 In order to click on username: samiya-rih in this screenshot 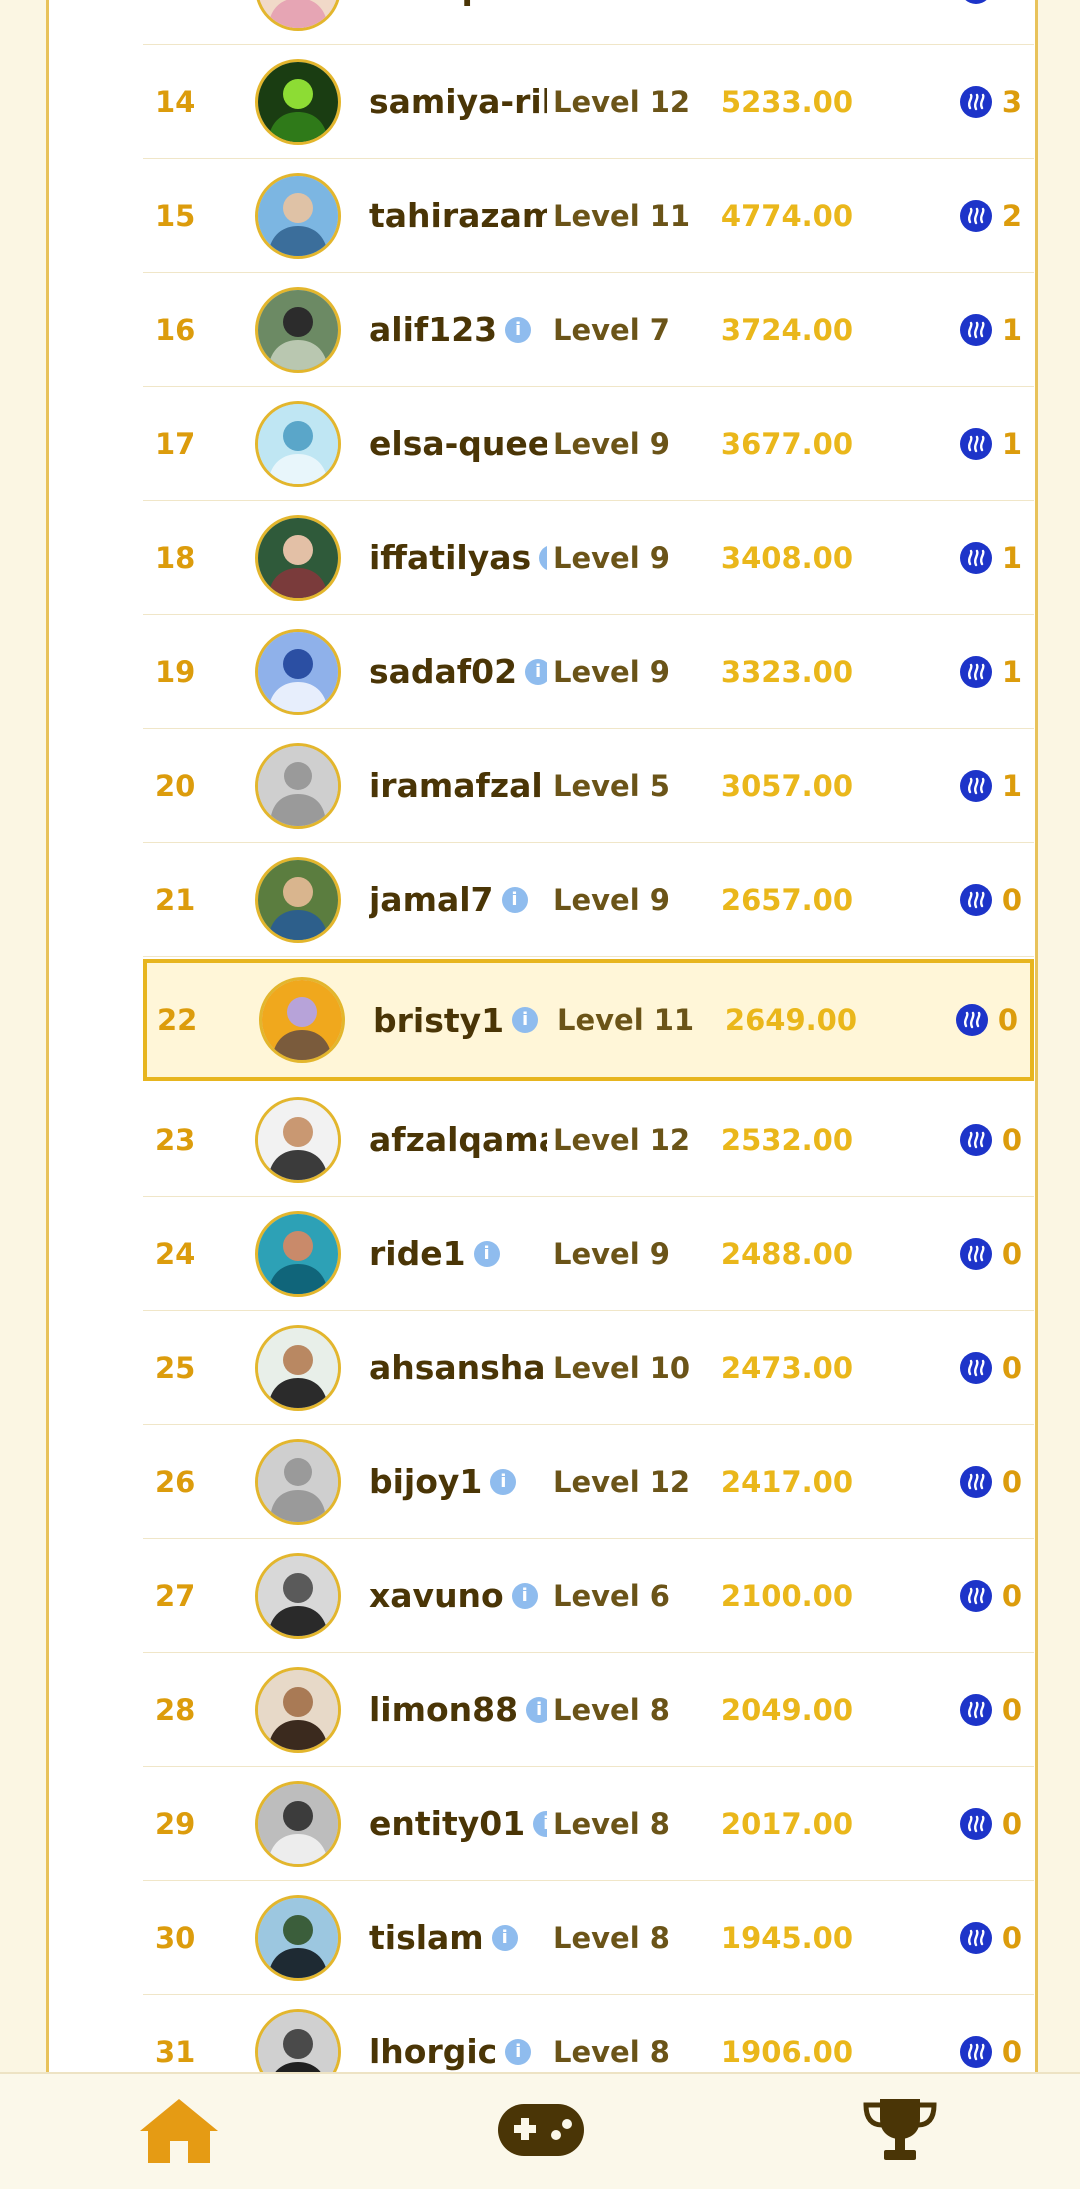, I will do `click(458, 101)`.